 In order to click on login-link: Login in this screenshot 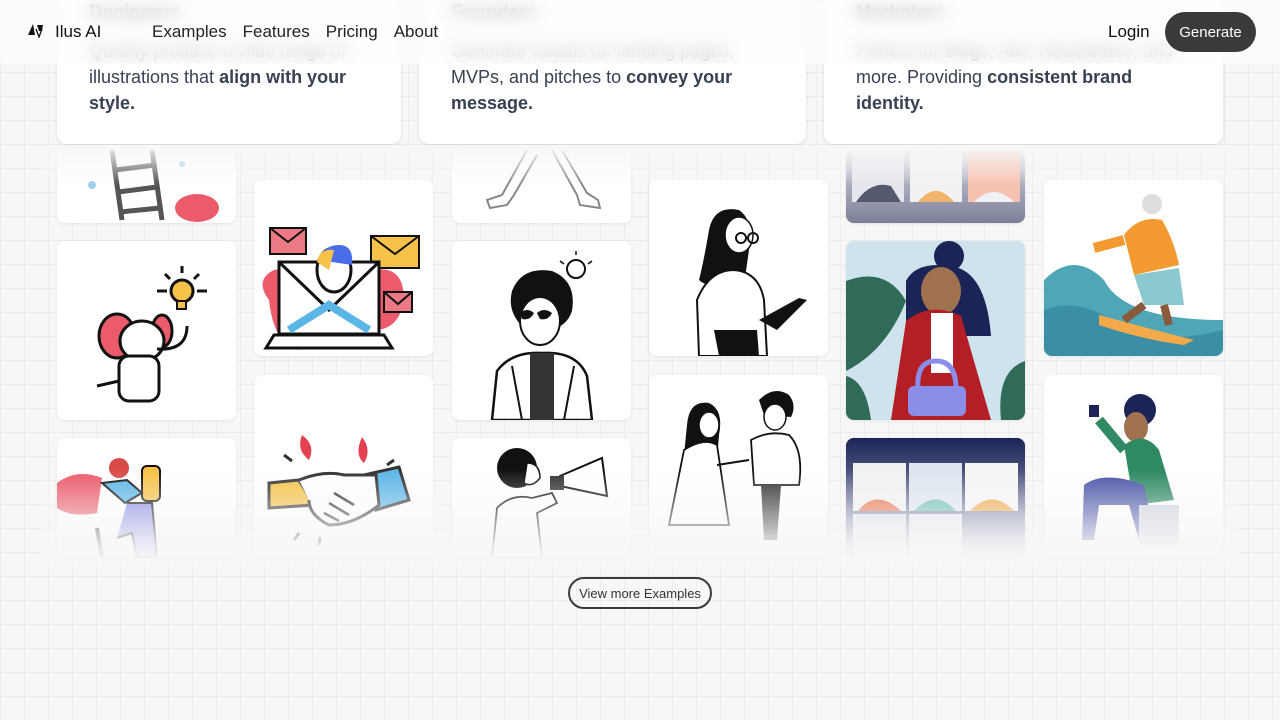, I will do `click(1129, 32)`.